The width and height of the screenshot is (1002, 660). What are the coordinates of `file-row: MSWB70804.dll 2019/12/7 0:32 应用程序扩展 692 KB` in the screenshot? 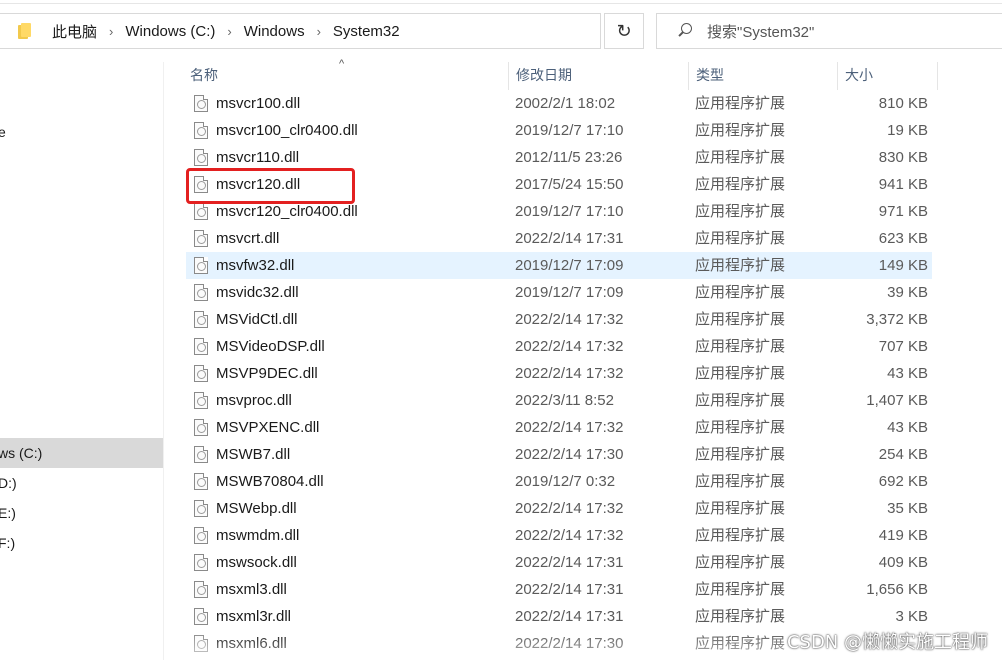 It's located at (559, 481).